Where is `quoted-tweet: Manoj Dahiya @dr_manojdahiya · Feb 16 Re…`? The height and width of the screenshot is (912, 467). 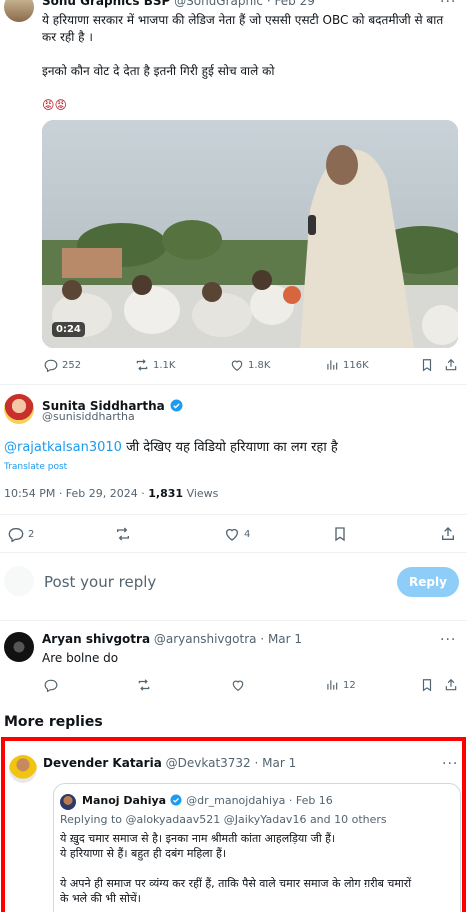 quoted-tweet: Manoj Dahiya @dr_manojdahiya · Feb 16 Re… is located at coordinates (257, 847).